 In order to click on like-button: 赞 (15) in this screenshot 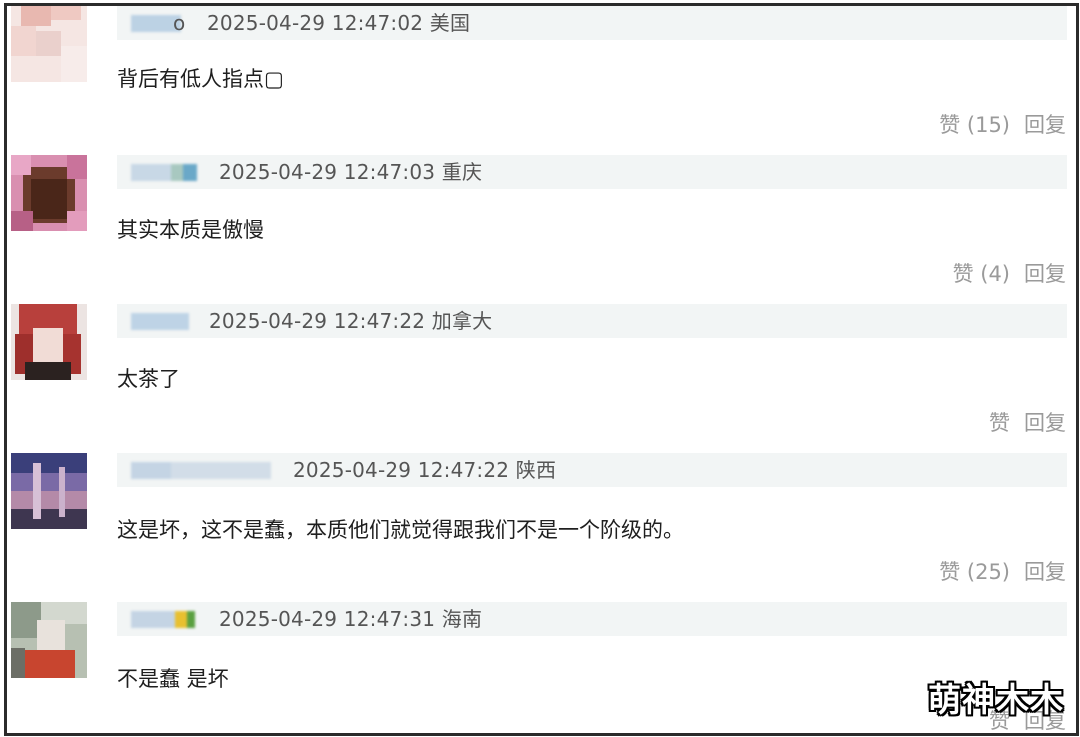, I will do `click(974, 125)`.